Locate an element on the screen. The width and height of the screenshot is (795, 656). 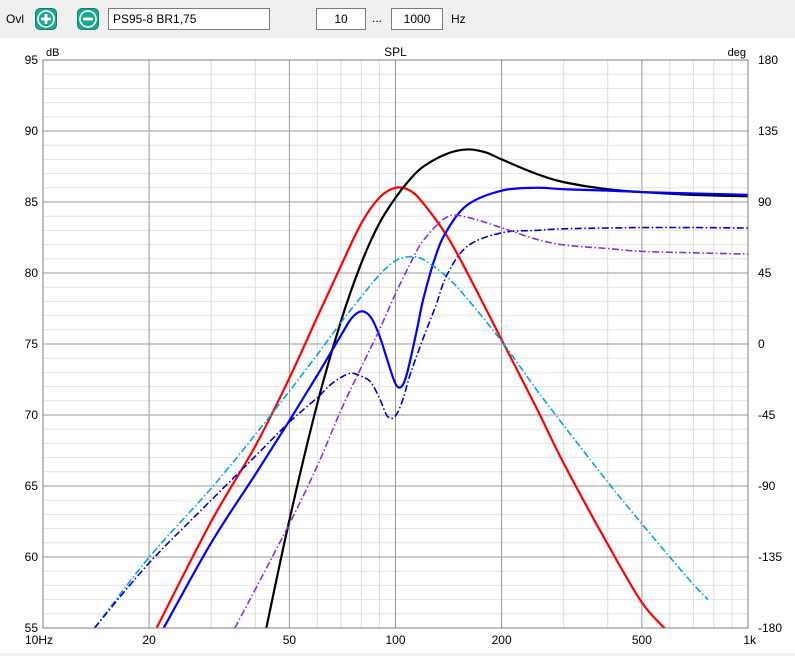
x-tick-label: 10Hz is located at coordinates (39, 640).